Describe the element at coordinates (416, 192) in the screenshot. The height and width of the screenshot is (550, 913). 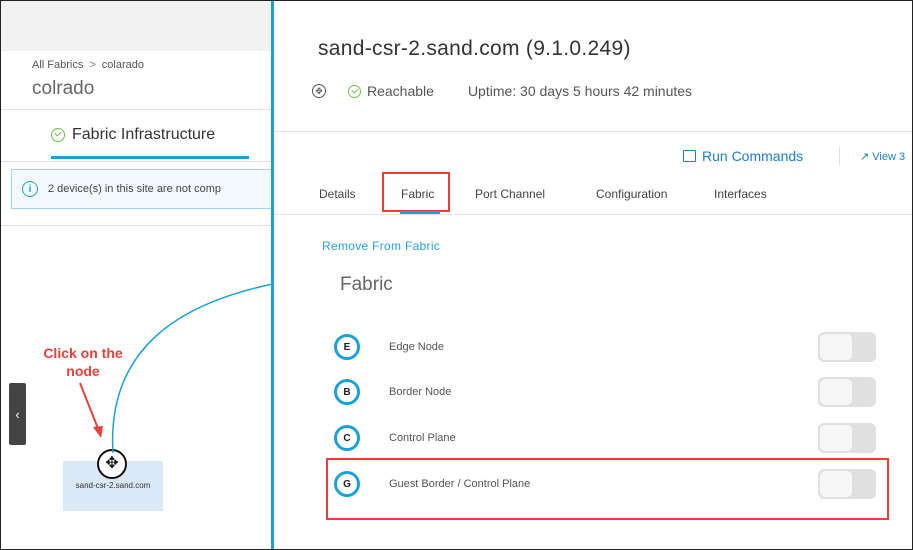
I see `fabric-tab-highlight` at that location.